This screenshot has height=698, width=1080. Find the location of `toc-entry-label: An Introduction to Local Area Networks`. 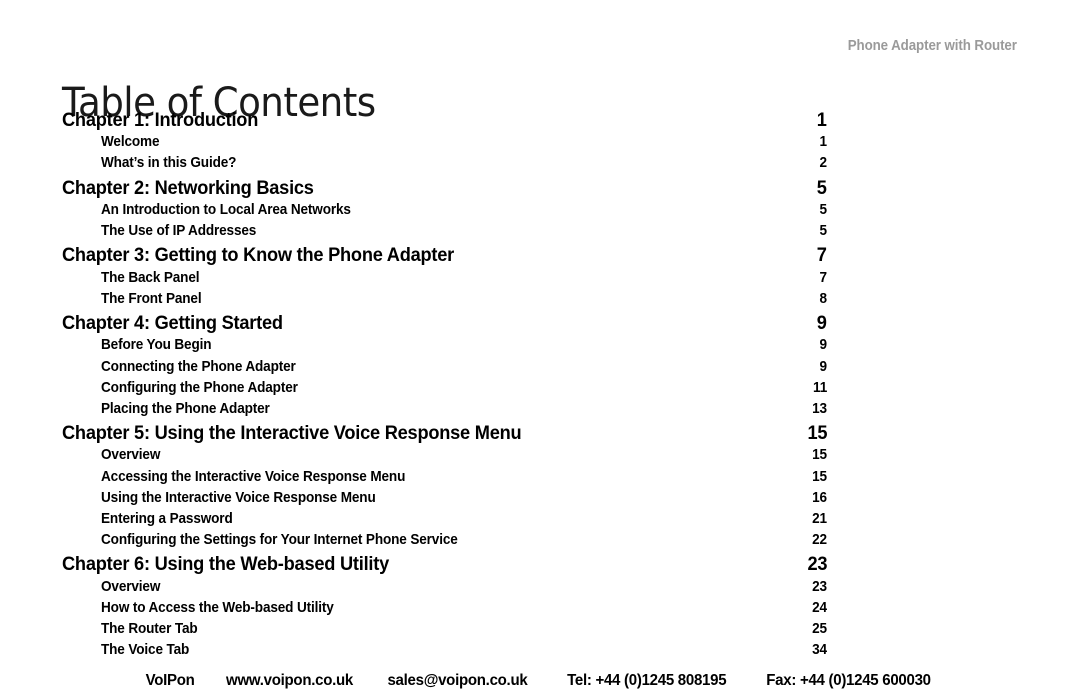

toc-entry-label: An Introduction to Local Area Networks is located at coordinates (226, 209).